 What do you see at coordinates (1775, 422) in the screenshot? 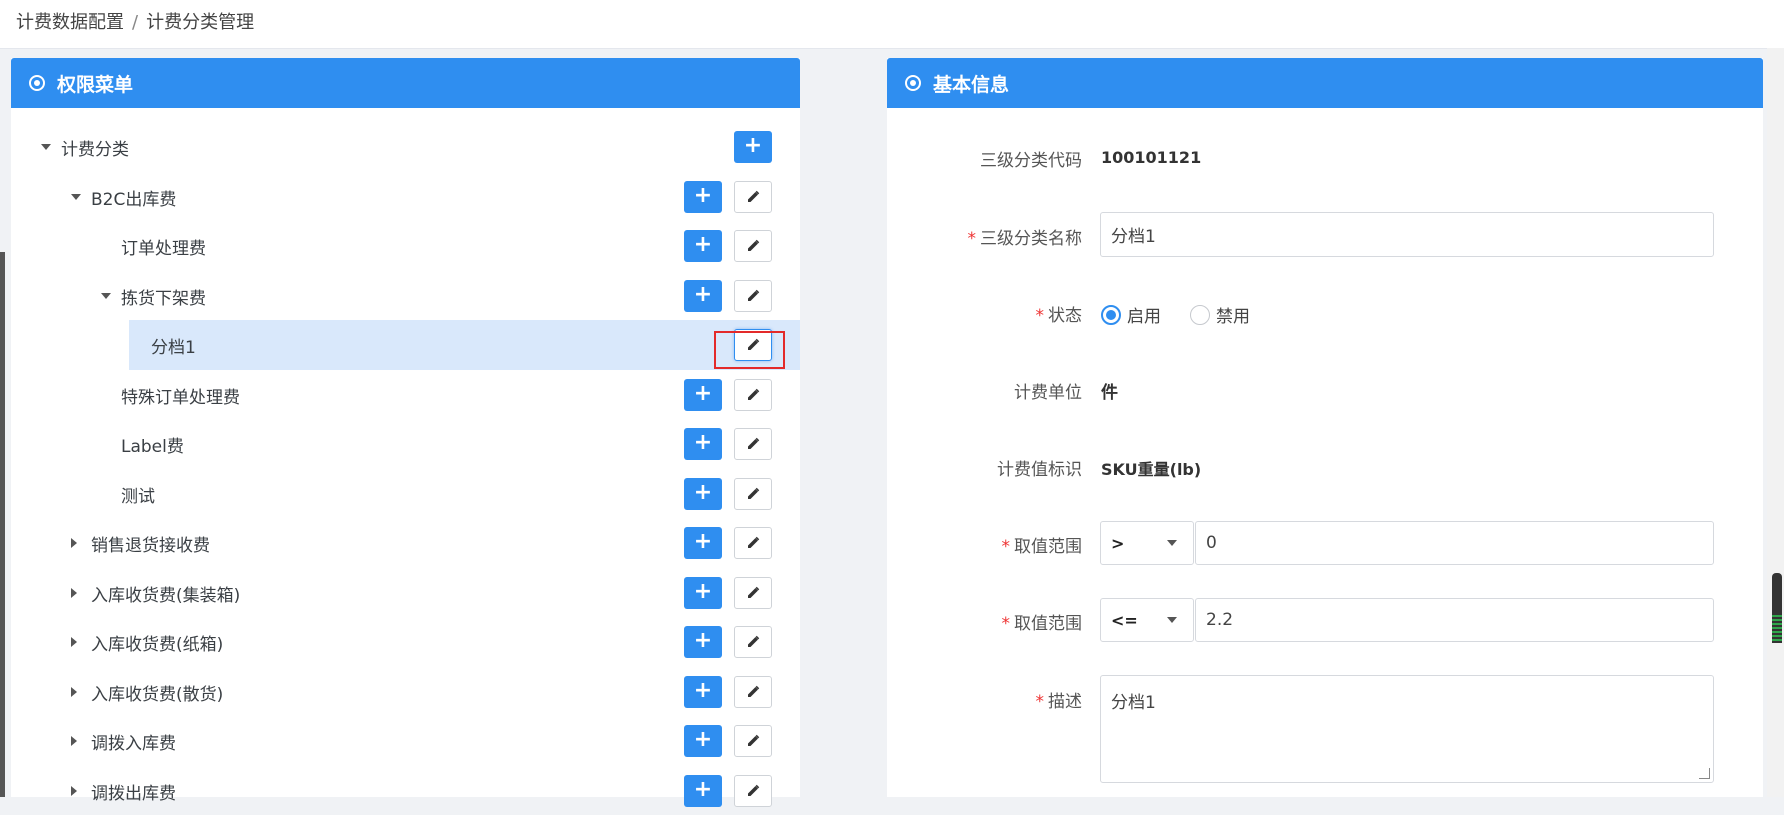
I see `scrollbar` at bounding box center [1775, 422].